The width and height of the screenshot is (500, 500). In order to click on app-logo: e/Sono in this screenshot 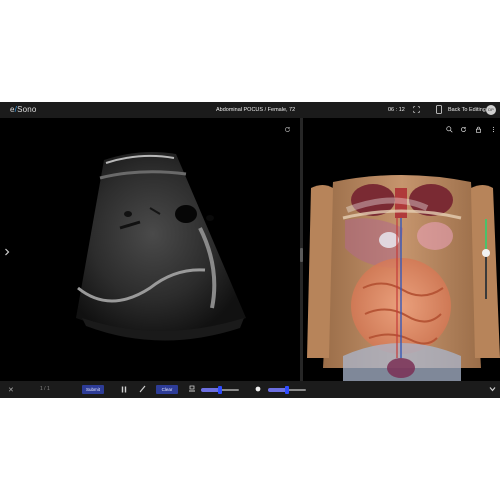, I will do `click(23, 109)`.